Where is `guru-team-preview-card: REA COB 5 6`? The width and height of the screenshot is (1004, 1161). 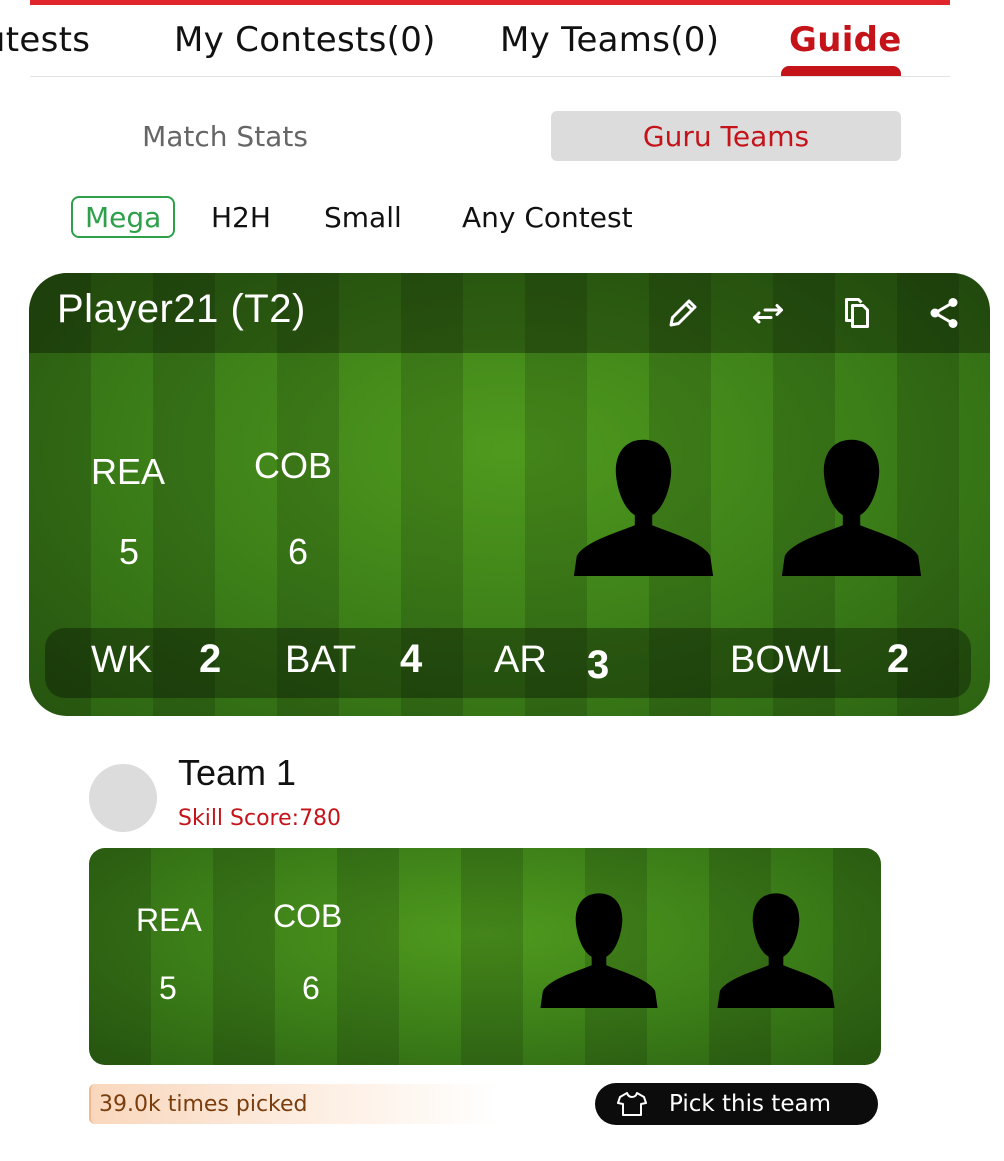 guru-team-preview-card: REA COB 5 6 is located at coordinates (485, 956).